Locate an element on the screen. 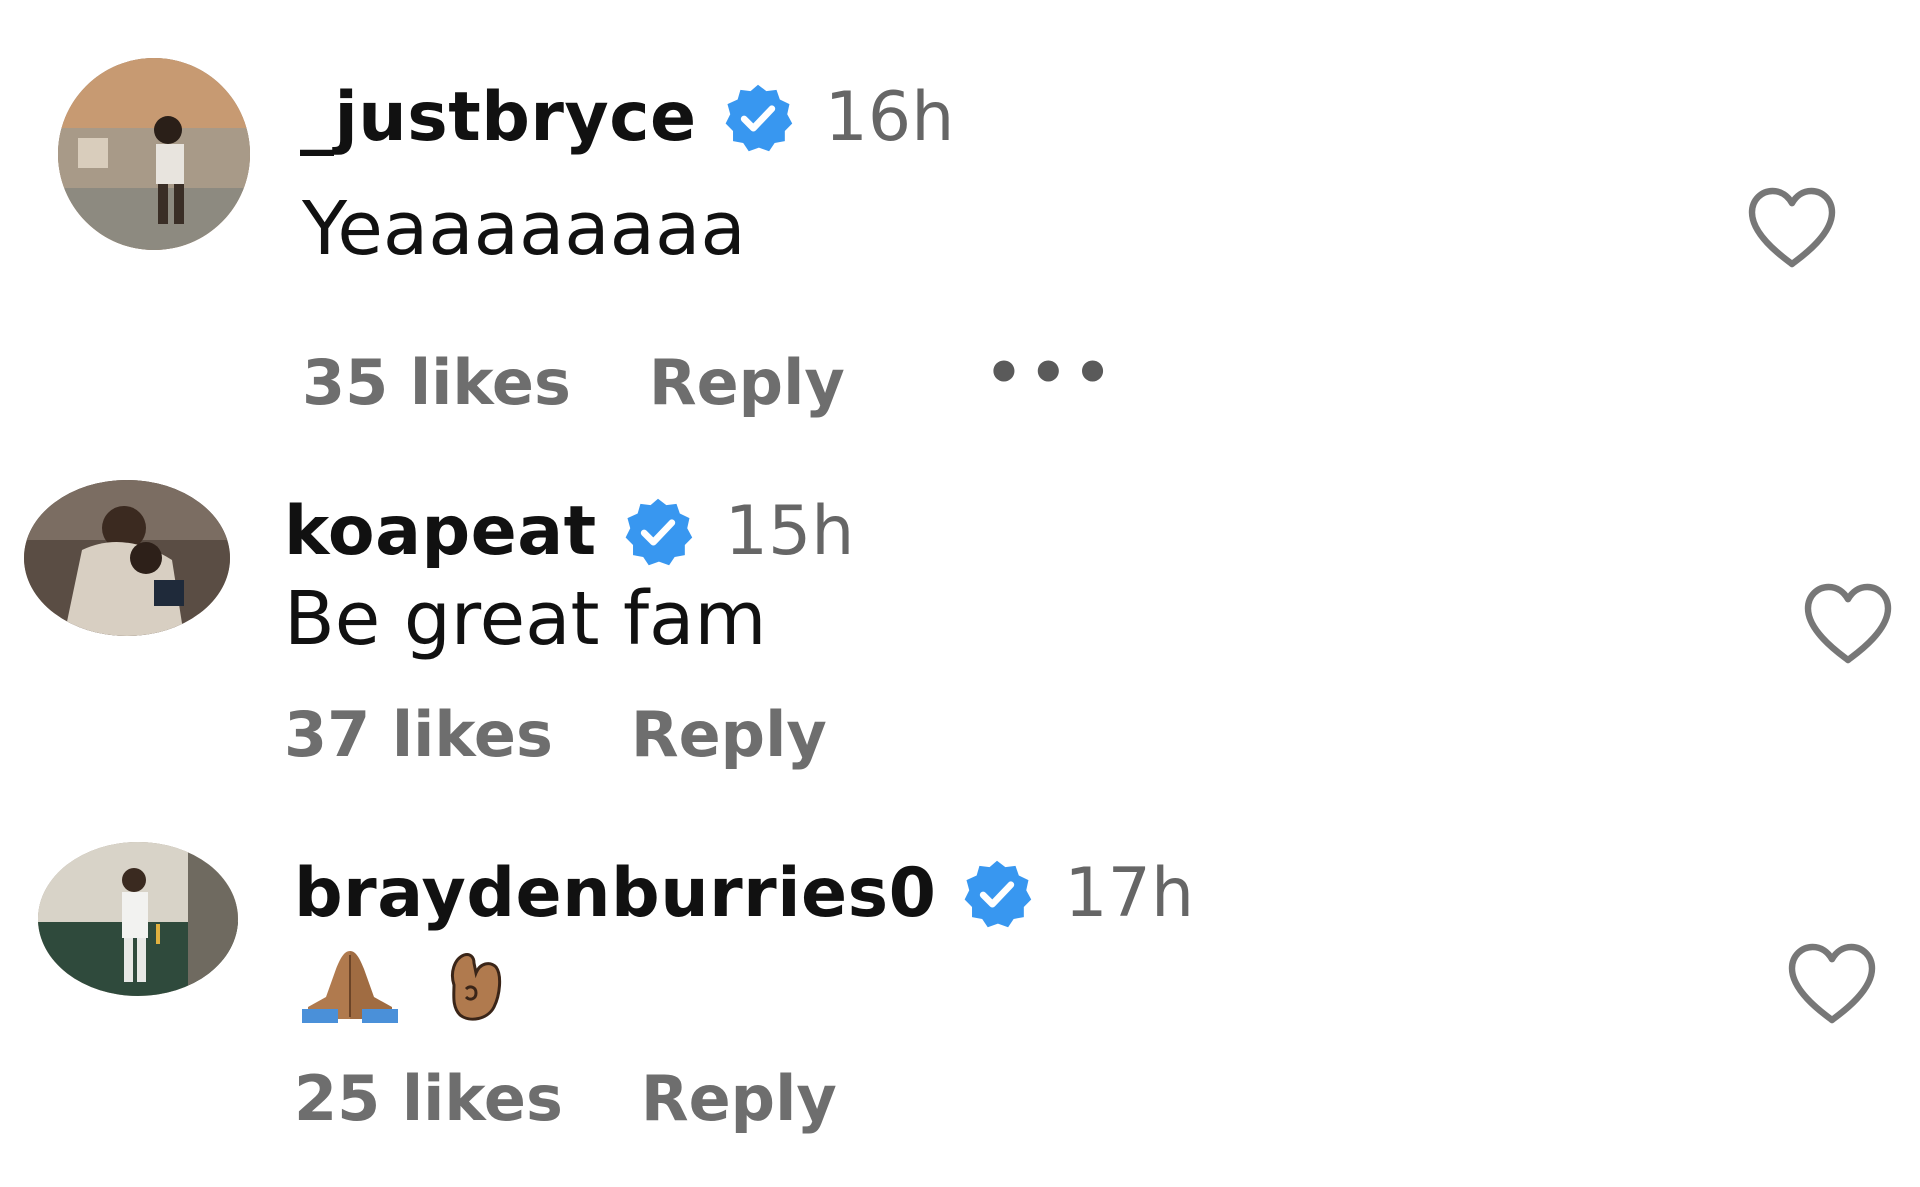 This screenshot has height=1187, width=1920. avatar-photo is located at coordinates (138, 919).